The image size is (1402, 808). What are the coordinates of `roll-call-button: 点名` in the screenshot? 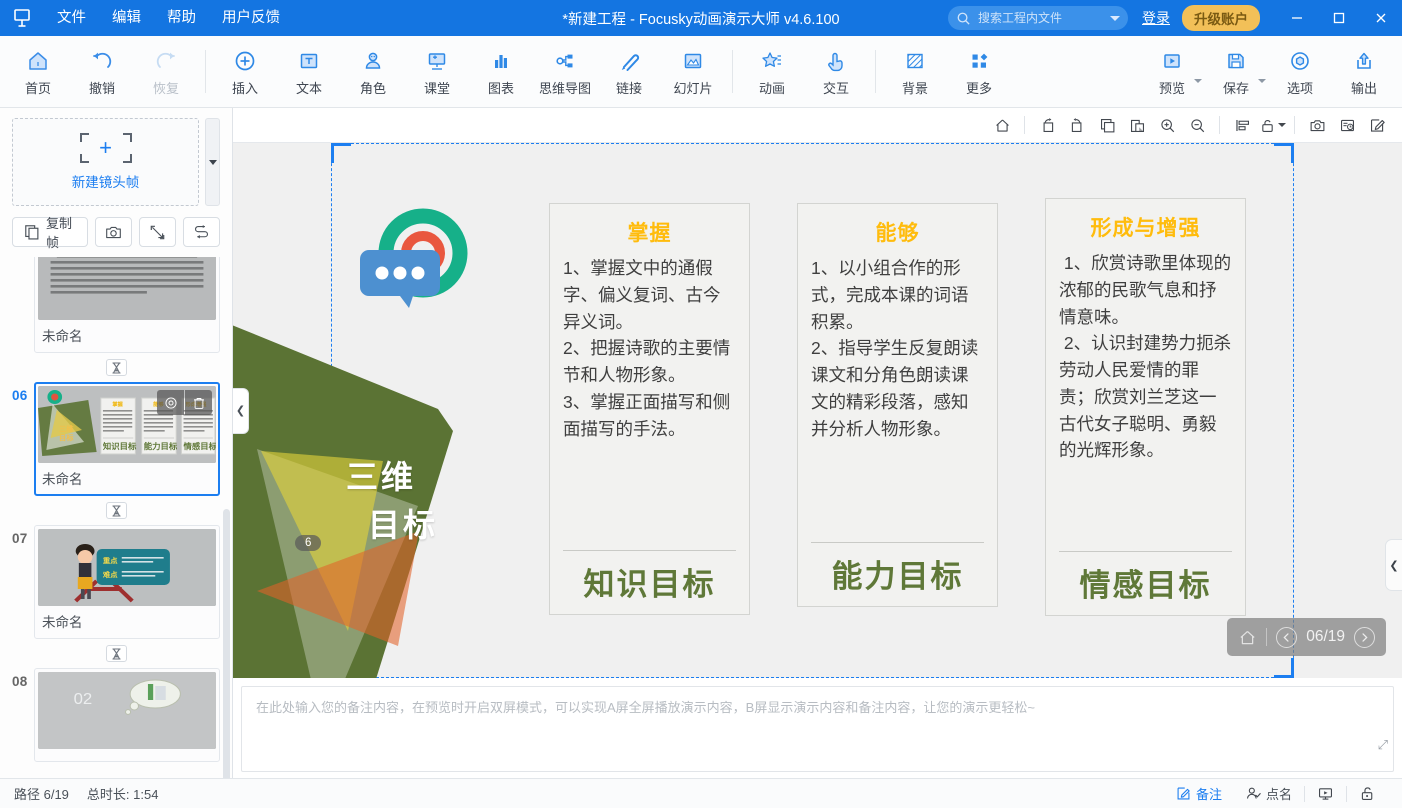 It's located at (1269, 793).